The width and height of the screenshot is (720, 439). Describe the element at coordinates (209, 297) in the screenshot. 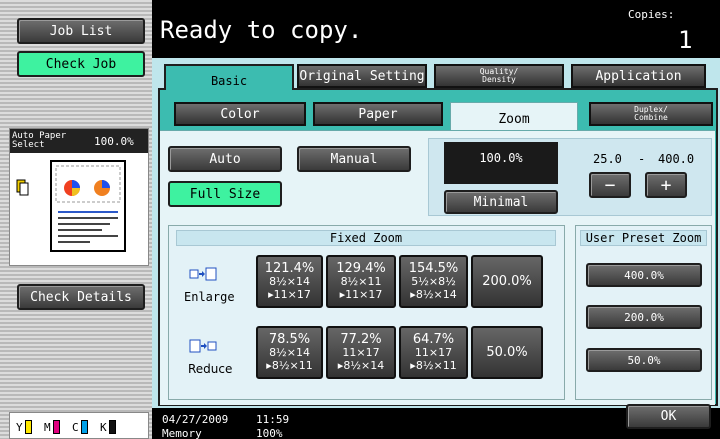

I see `enlarge-label: Enlarge` at that location.